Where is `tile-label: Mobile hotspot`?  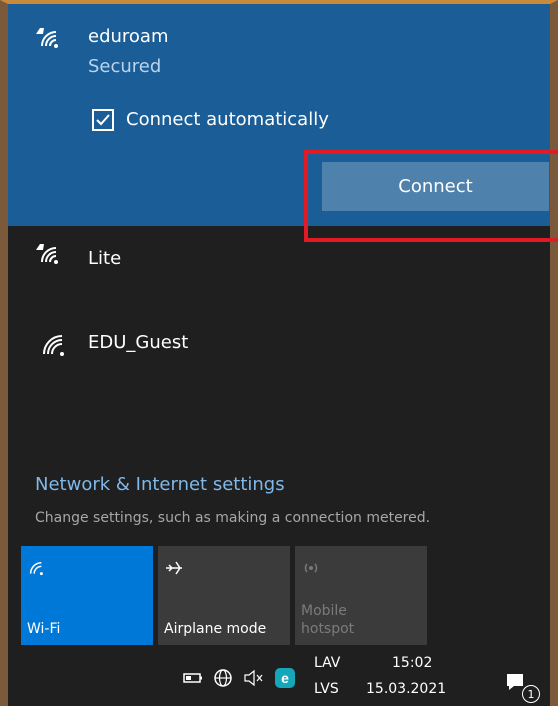
tile-label: Mobile hotspot is located at coordinates (328, 620).